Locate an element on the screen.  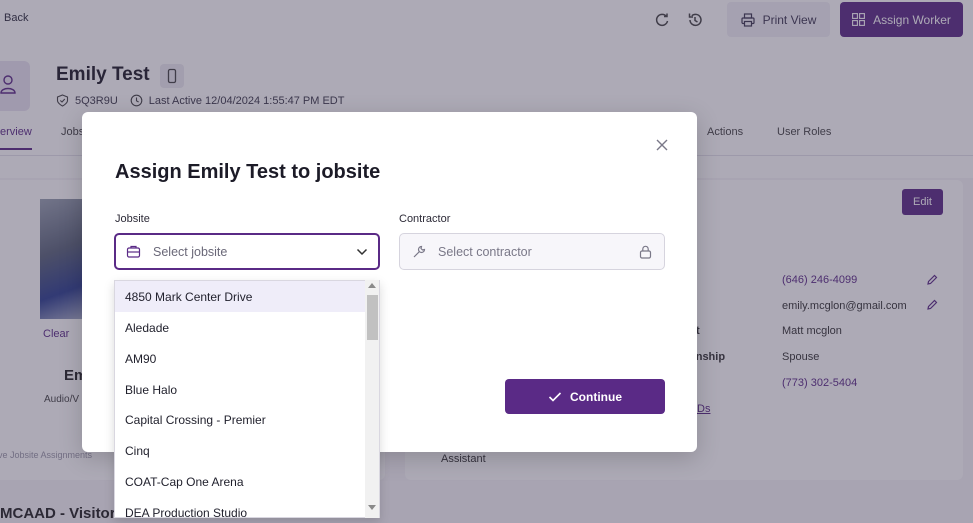
contractor-placeholder: Select contractor is located at coordinates (485, 251).